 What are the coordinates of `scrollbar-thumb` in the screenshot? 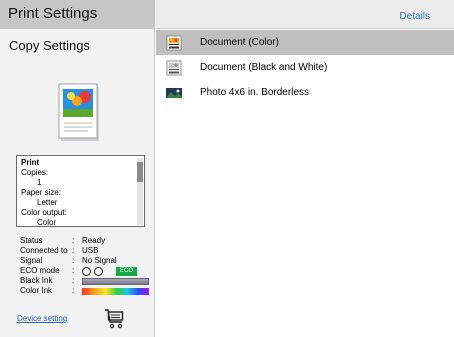 It's located at (140, 172).